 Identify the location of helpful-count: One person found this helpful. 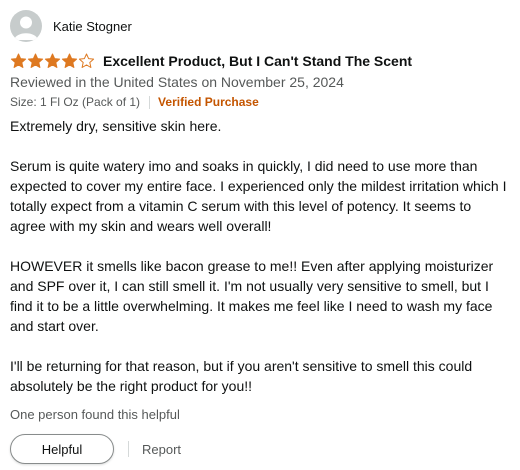
(95, 414).